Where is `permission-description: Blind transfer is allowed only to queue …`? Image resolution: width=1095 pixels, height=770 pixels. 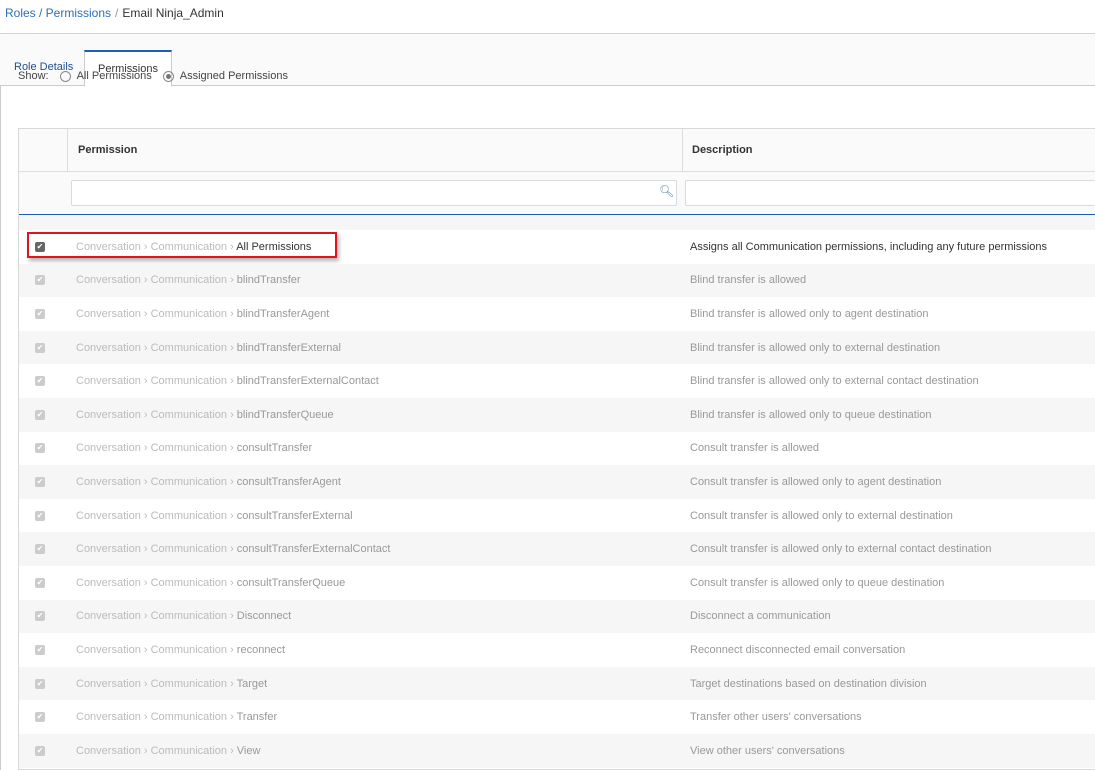 permission-description: Blind transfer is allowed only to queue … is located at coordinates (811, 414).